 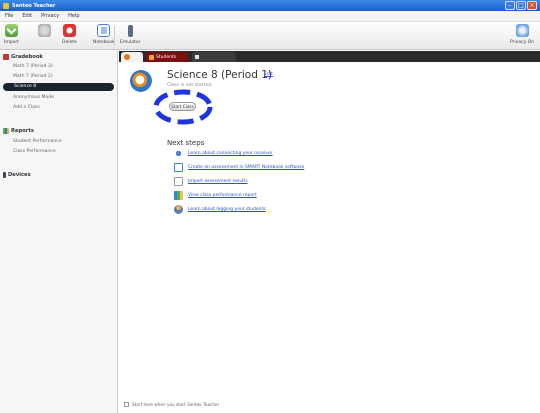 I want to click on emulator-button: Emulator, so click(x=130, y=34).